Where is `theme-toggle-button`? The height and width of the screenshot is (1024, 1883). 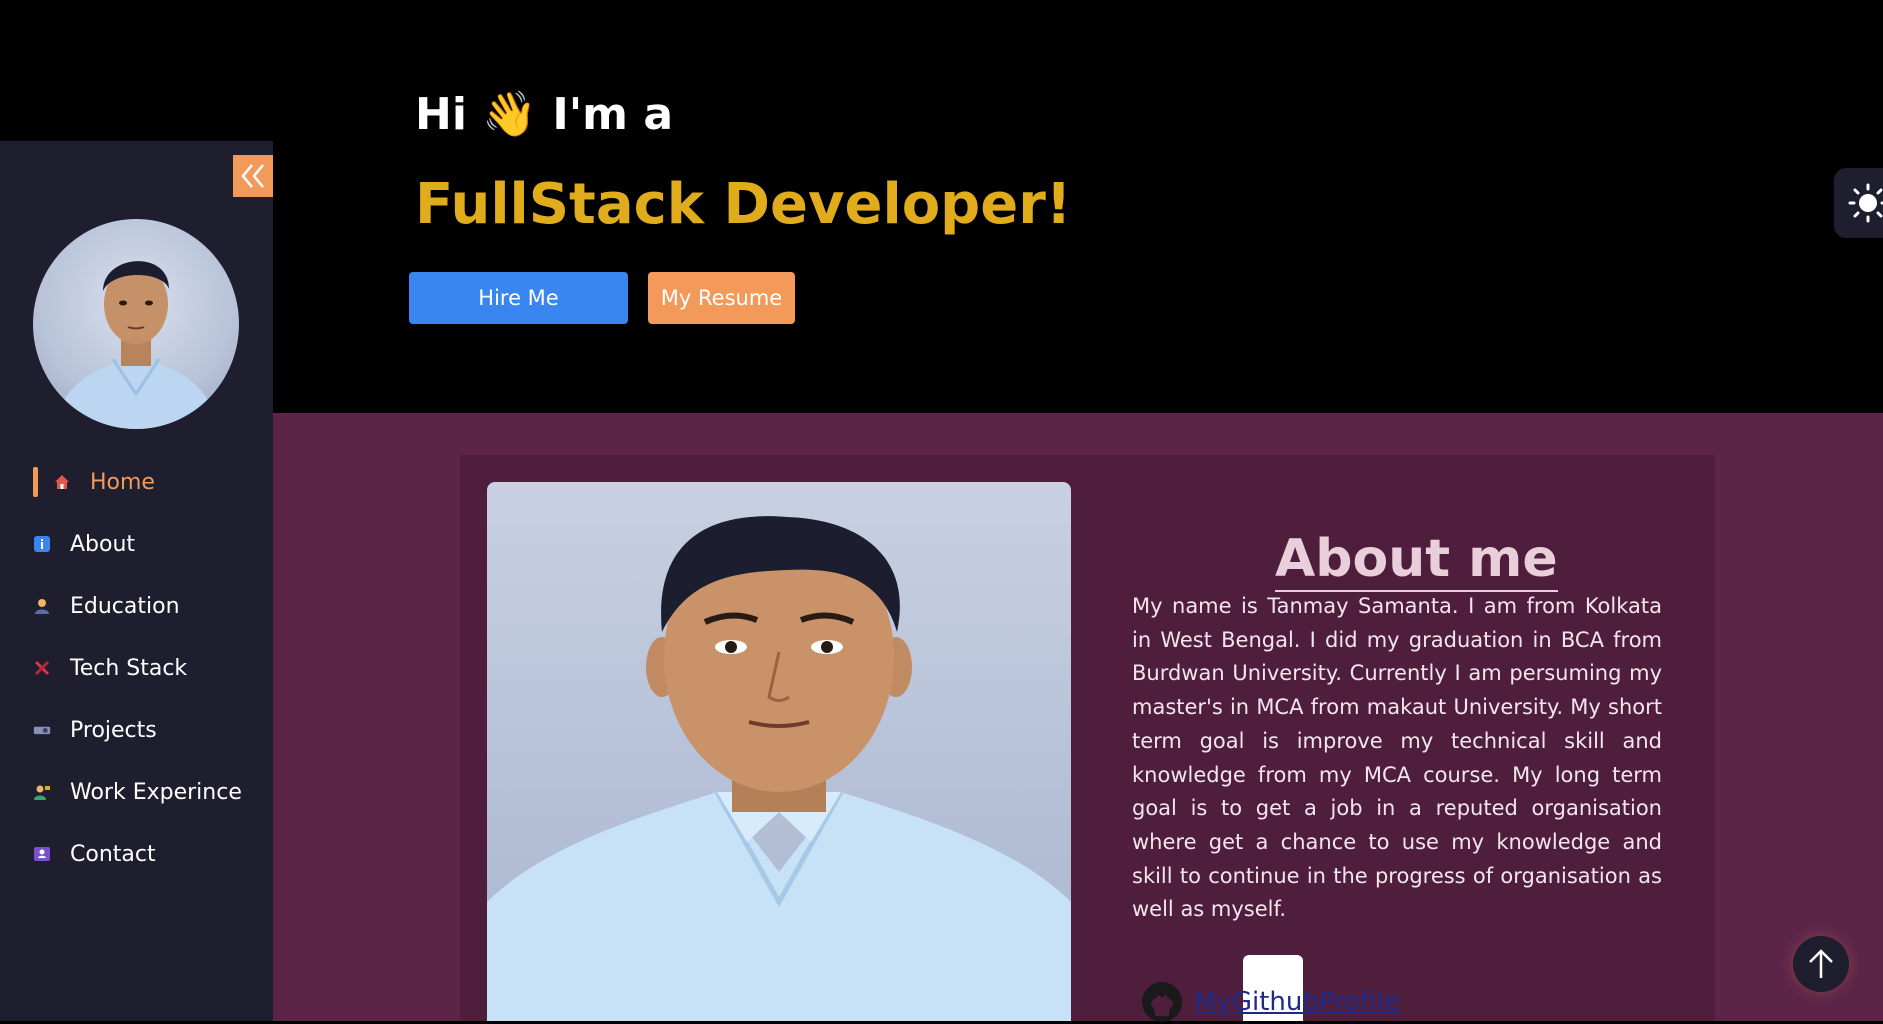 theme-toggle-button is located at coordinates (1858, 203).